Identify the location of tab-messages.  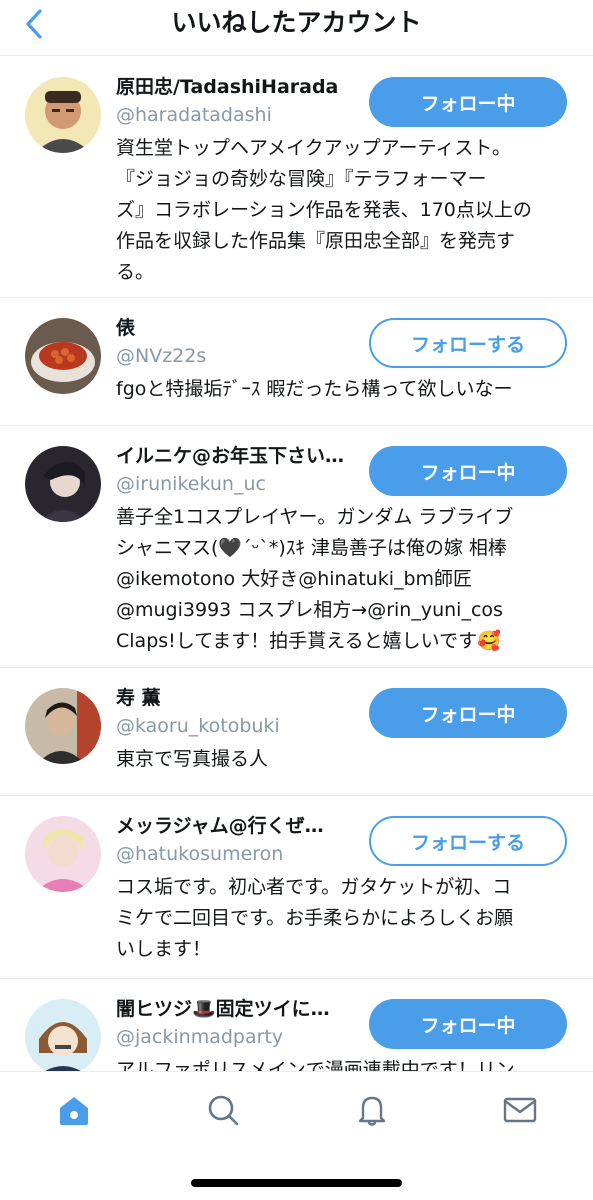
(520, 1110).